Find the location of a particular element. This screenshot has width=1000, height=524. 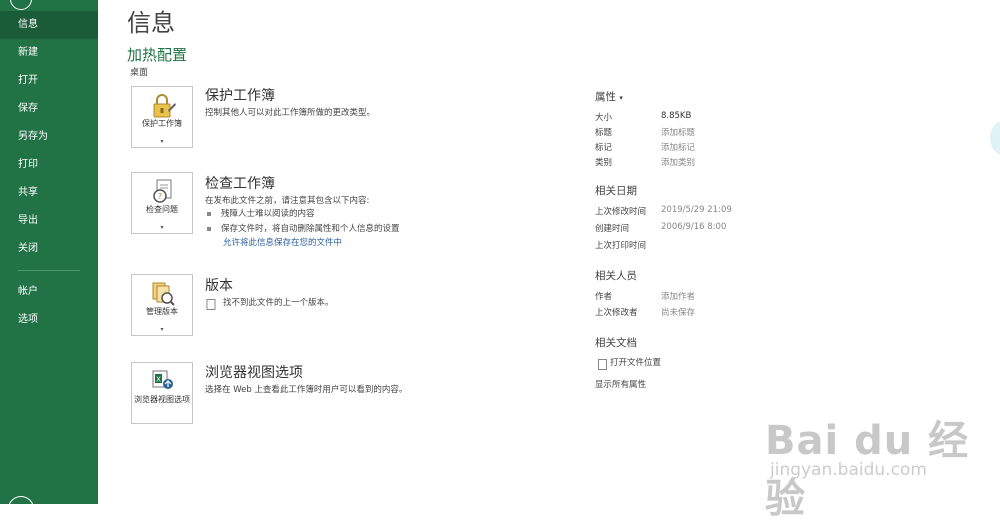

watermark-url: jingyan.baidu.com is located at coordinates (848, 470).